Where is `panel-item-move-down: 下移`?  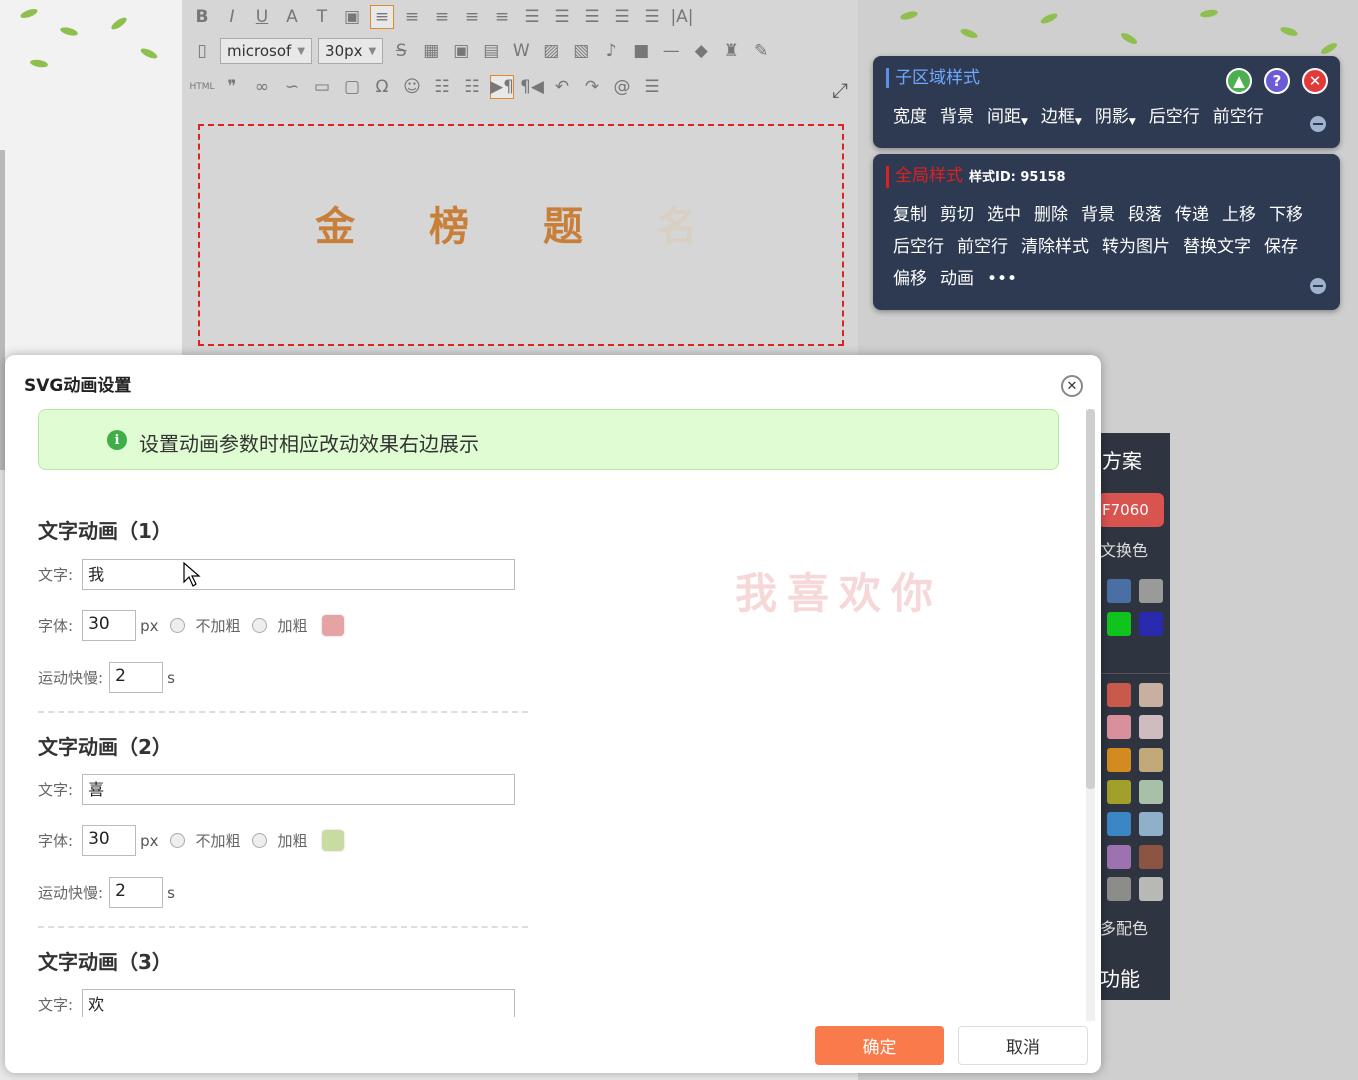 panel-item-move-down: 下移 is located at coordinates (1286, 215).